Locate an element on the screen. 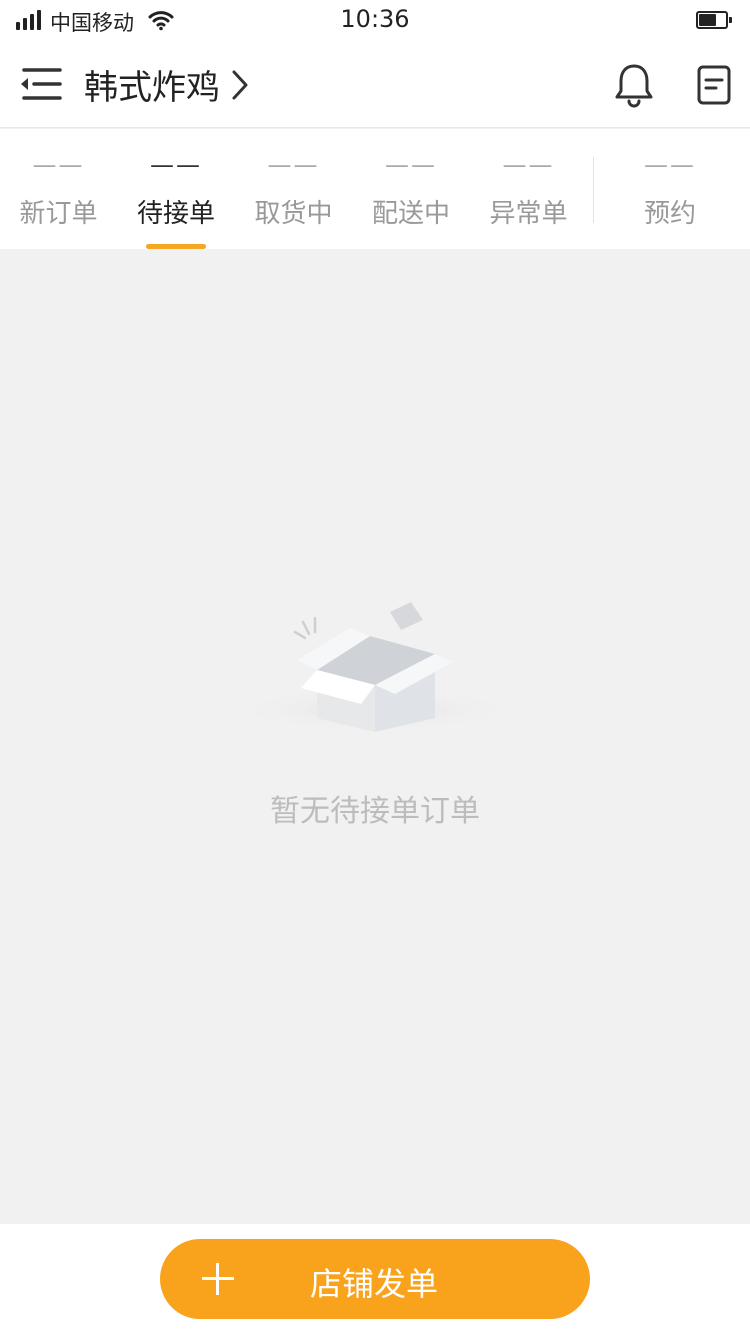 Image resolution: width=750 pixels, height=1334 pixels. tab-delivering: —— 配送中 is located at coordinates (411, 189).